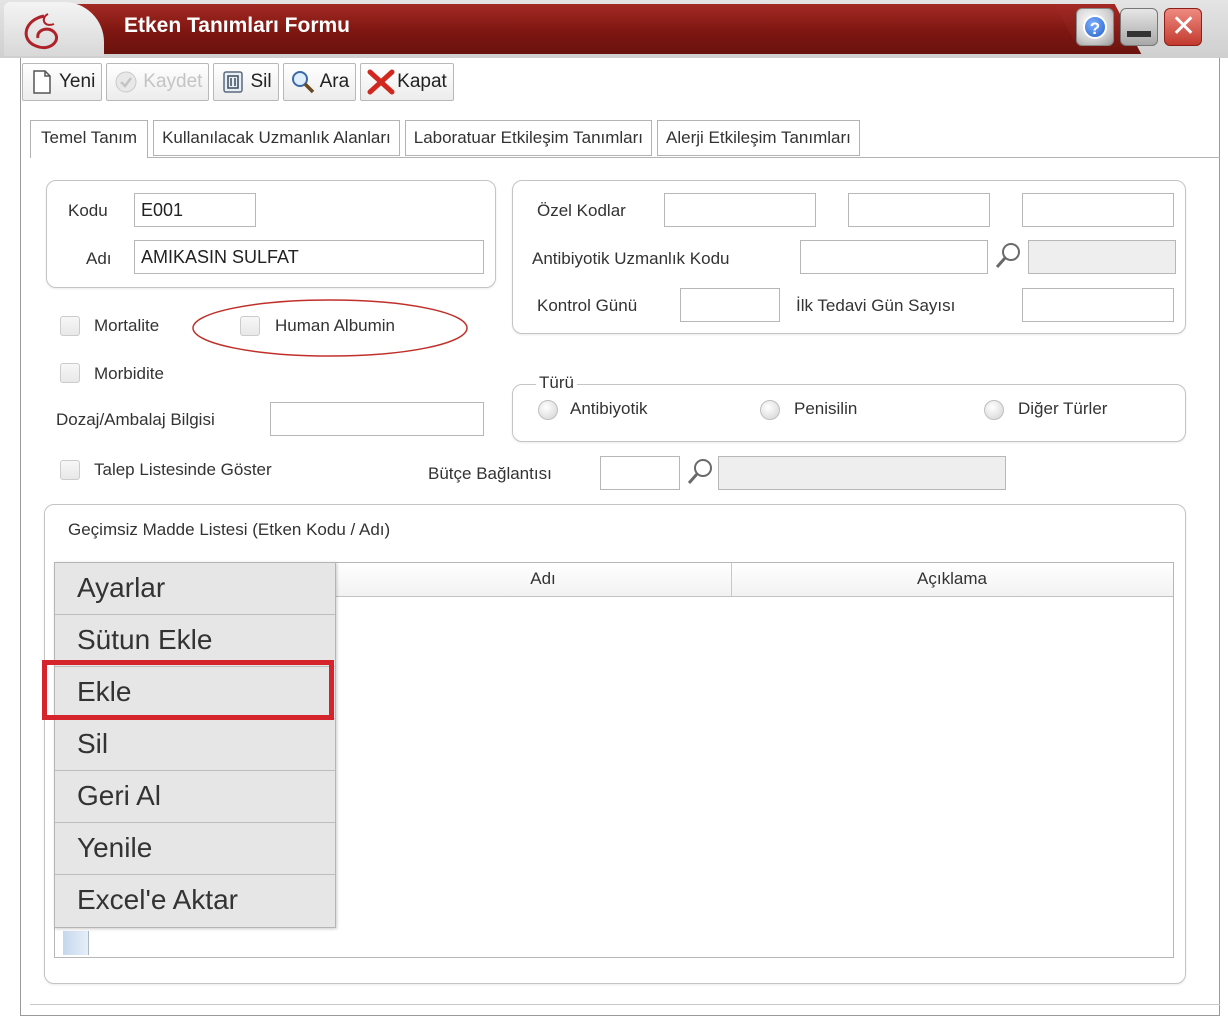 The height and width of the screenshot is (1016, 1228). What do you see at coordinates (70, 470) in the screenshot?
I see `request-list-checkbox` at bounding box center [70, 470].